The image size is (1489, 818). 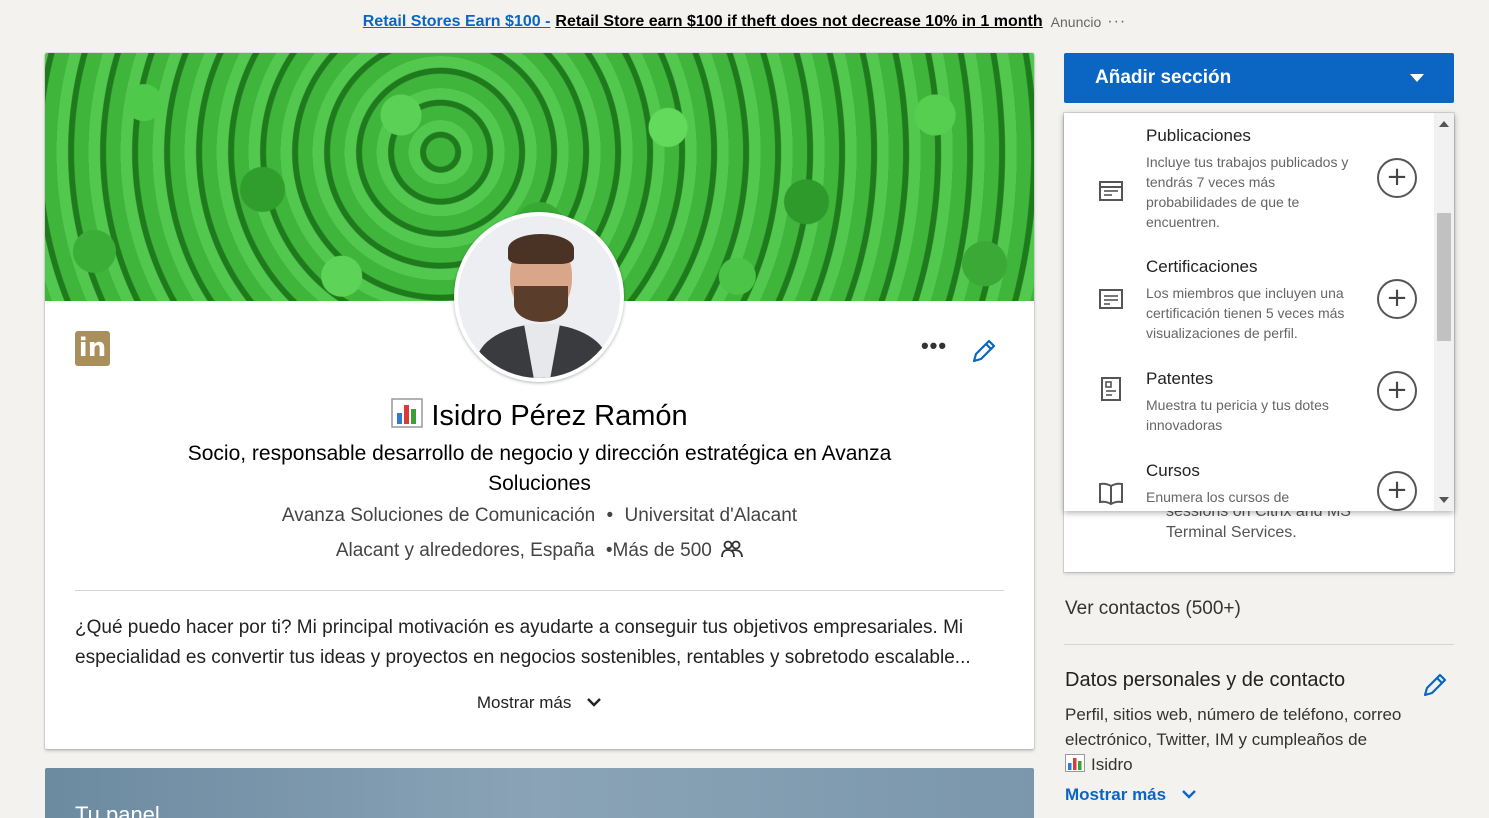 I want to click on dropdown-scrollbar, so click(x=1444, y=312).